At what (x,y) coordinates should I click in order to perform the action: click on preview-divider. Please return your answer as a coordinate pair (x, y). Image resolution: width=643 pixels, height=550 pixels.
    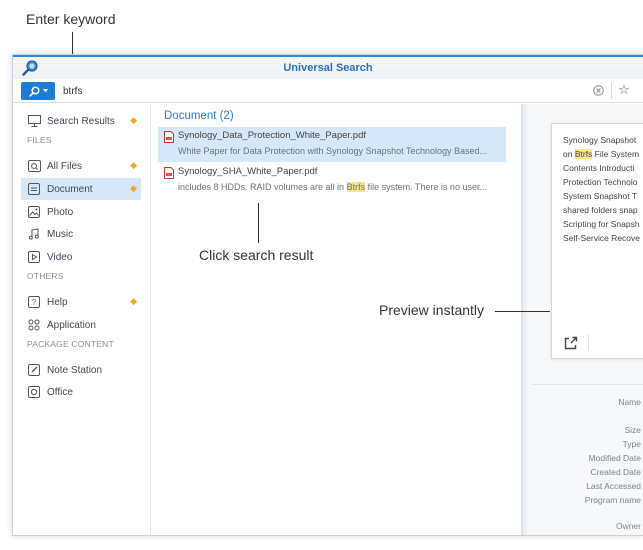
    Looking at the image, I should click on (587, 384).